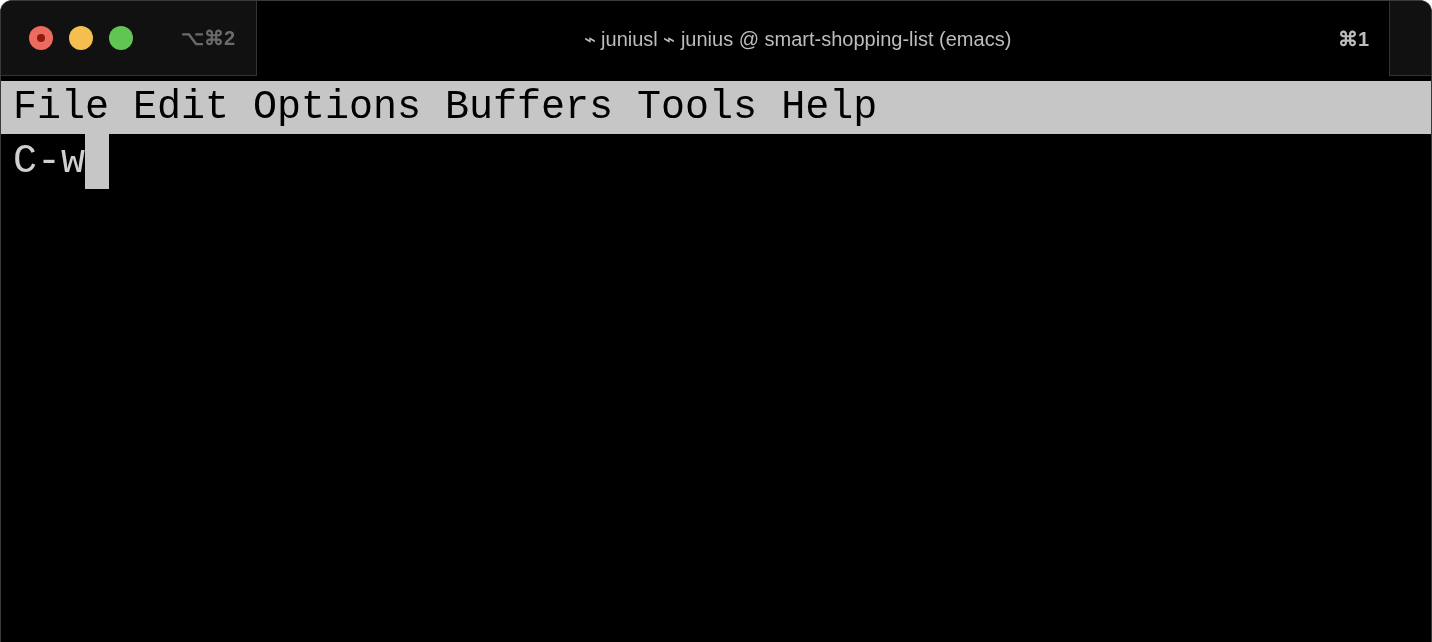 The height and width of the screenshot is (642, 1432). Describe the element at coordinates (181, 107) in the screenshot. I see `menu-item: Edit` at that location.